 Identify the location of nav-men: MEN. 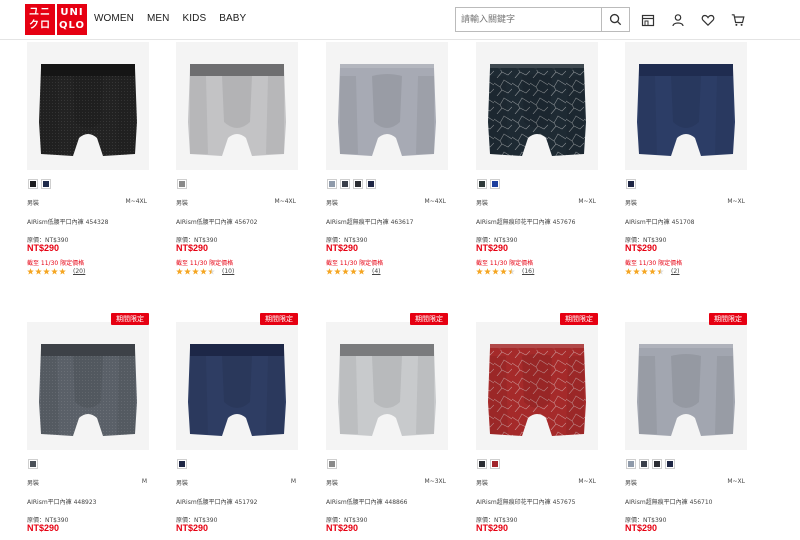
(158, 18).